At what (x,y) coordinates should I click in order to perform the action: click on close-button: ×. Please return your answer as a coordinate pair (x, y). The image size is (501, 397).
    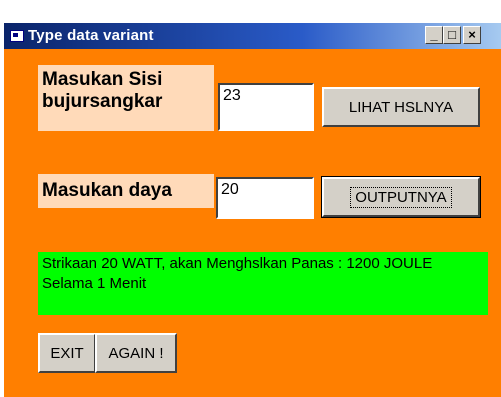
    Looking at the image, I should click on (472, 35).